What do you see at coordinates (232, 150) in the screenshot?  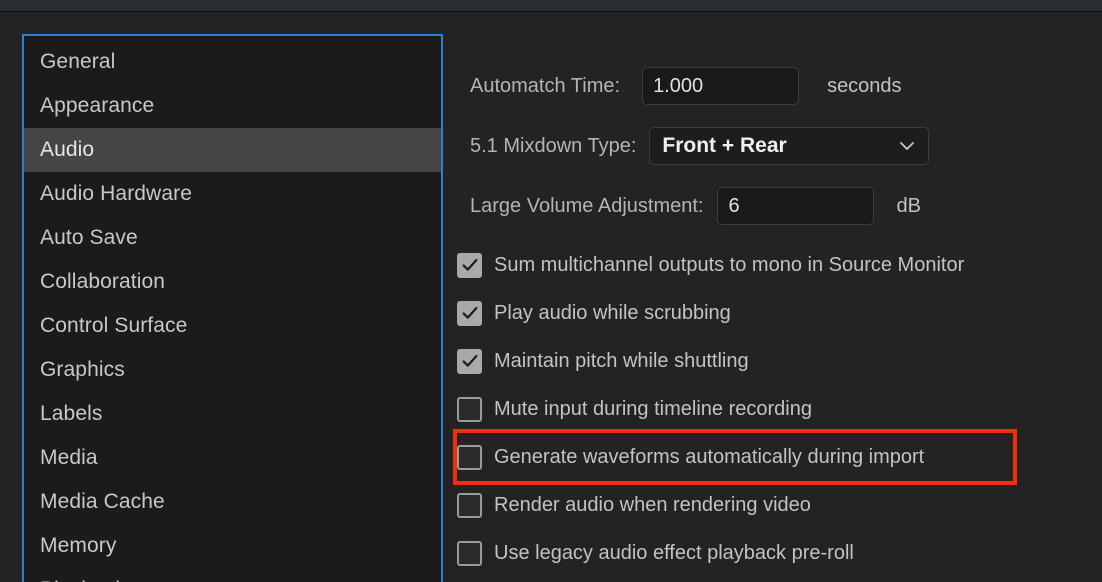 I see `sidebar-item-audio: Audio` at bounding box center [232, 150].